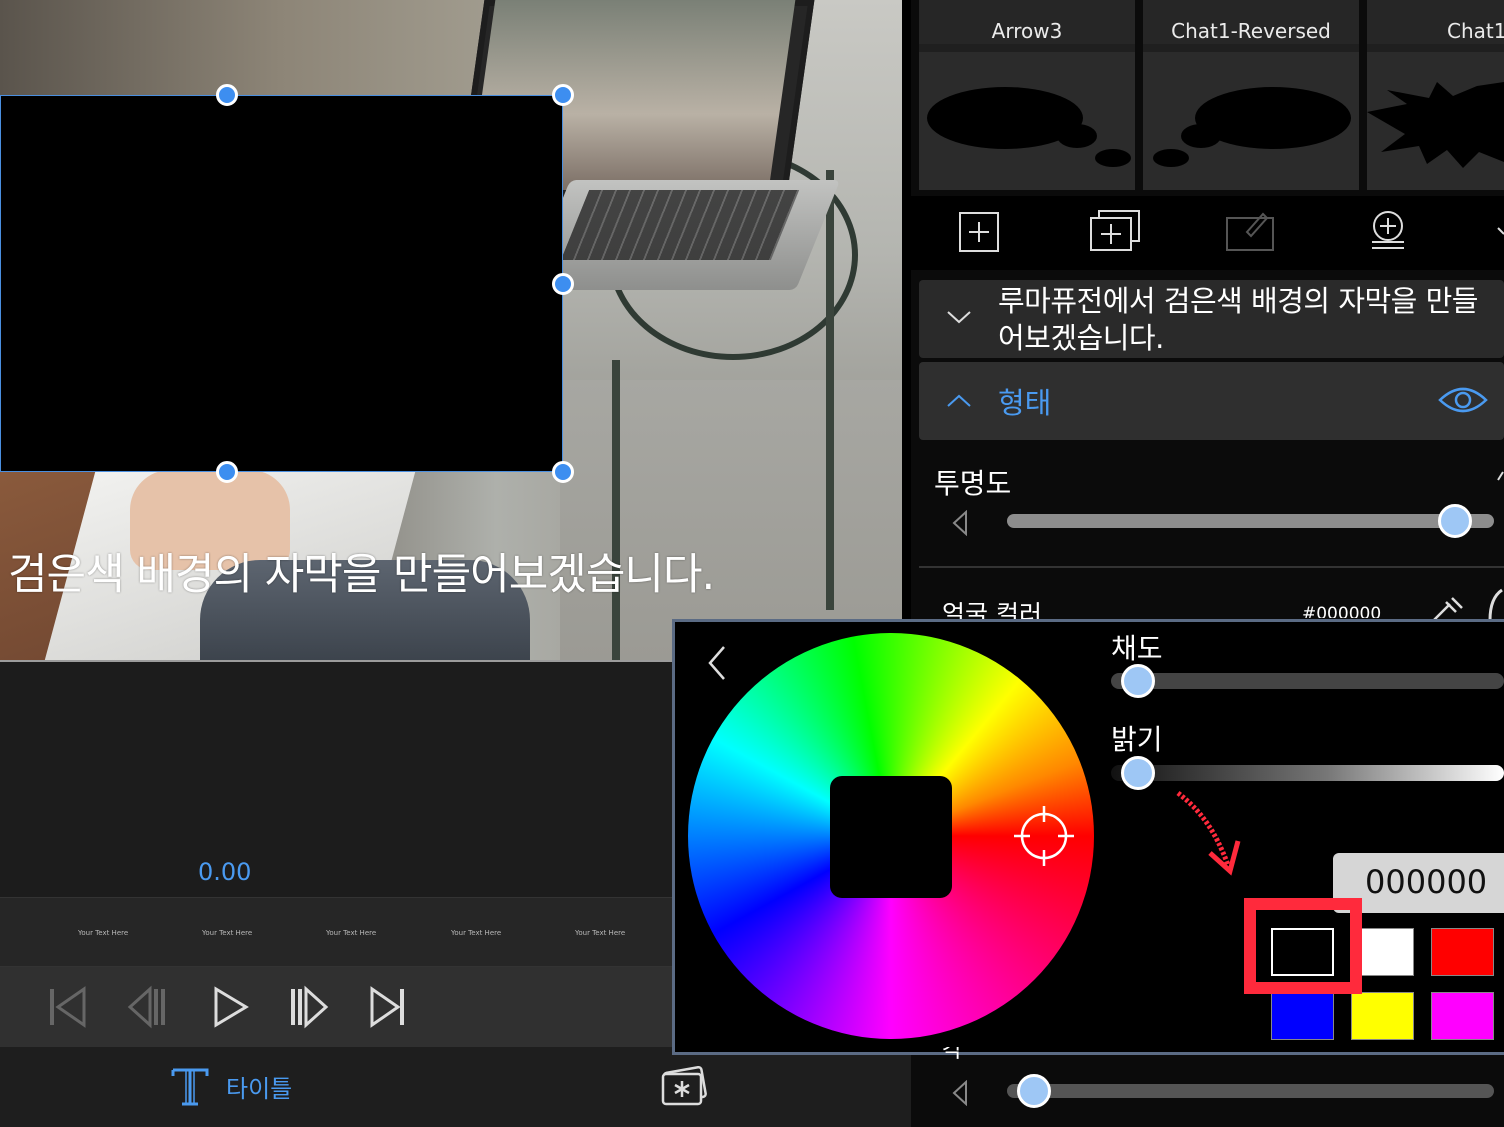 This screenshot has width=1504, height=1127. Describe the element at coordinates (361, 571) in the screenshot. I see `subtitle-text: 검은색 배경의 자막을 만들어보겠습니다.` at that location.